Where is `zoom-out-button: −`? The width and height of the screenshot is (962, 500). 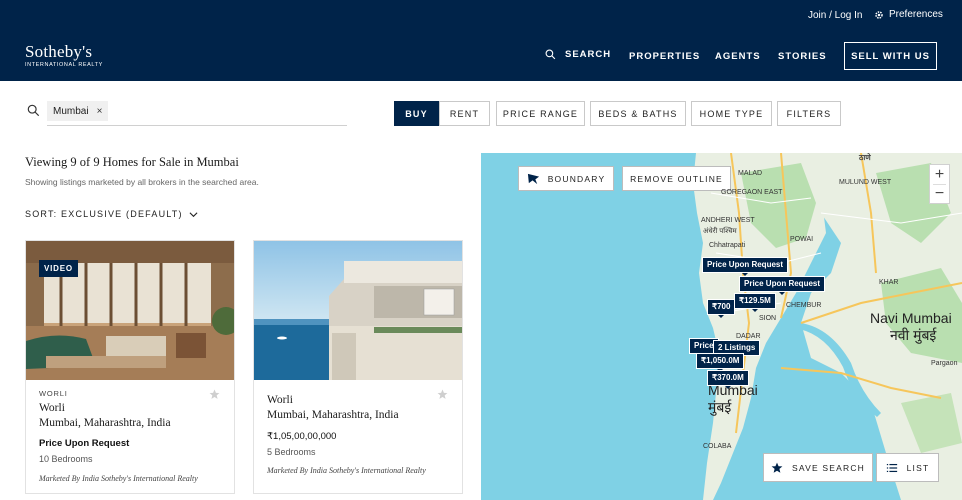 zoom-out-button: − is located at coordinates (939, 194).